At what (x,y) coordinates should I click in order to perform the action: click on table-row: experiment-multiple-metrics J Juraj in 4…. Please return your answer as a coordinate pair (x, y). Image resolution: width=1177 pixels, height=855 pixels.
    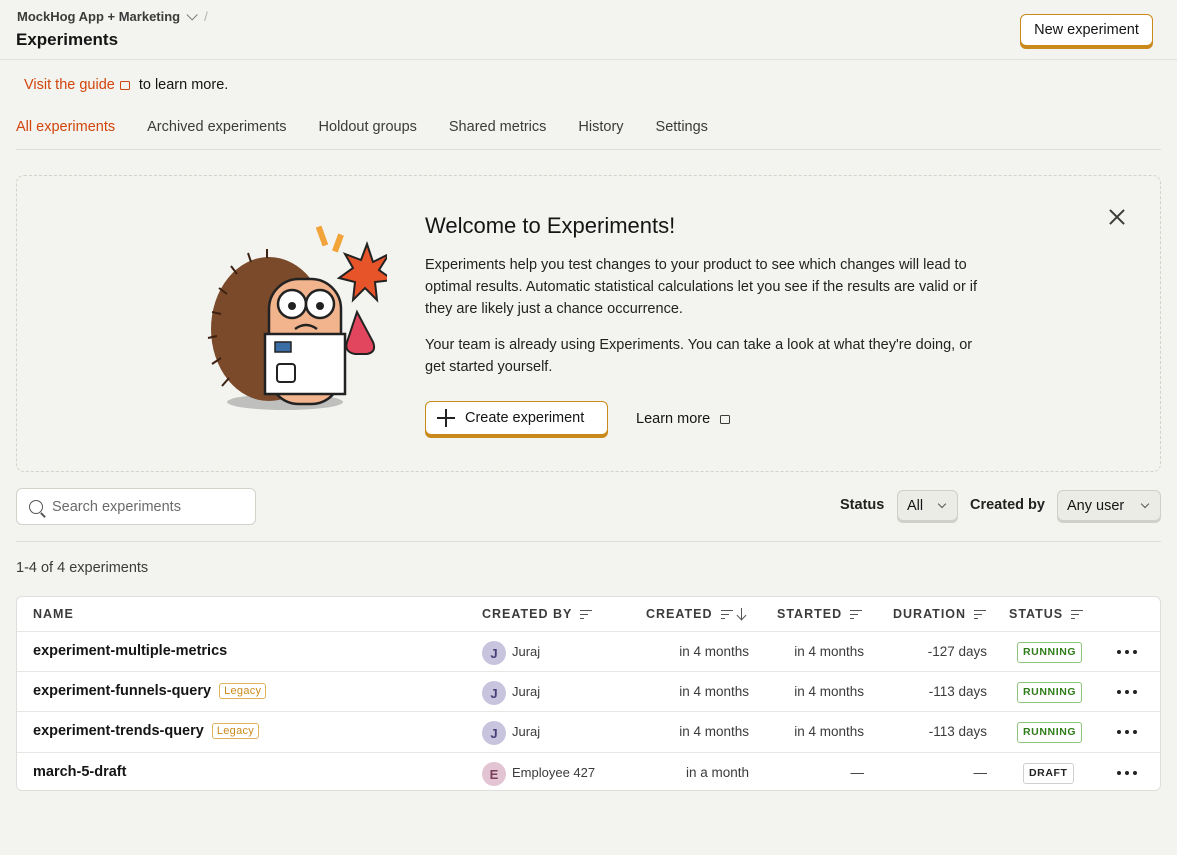
    Looking at the image, I should click on (588, 651).